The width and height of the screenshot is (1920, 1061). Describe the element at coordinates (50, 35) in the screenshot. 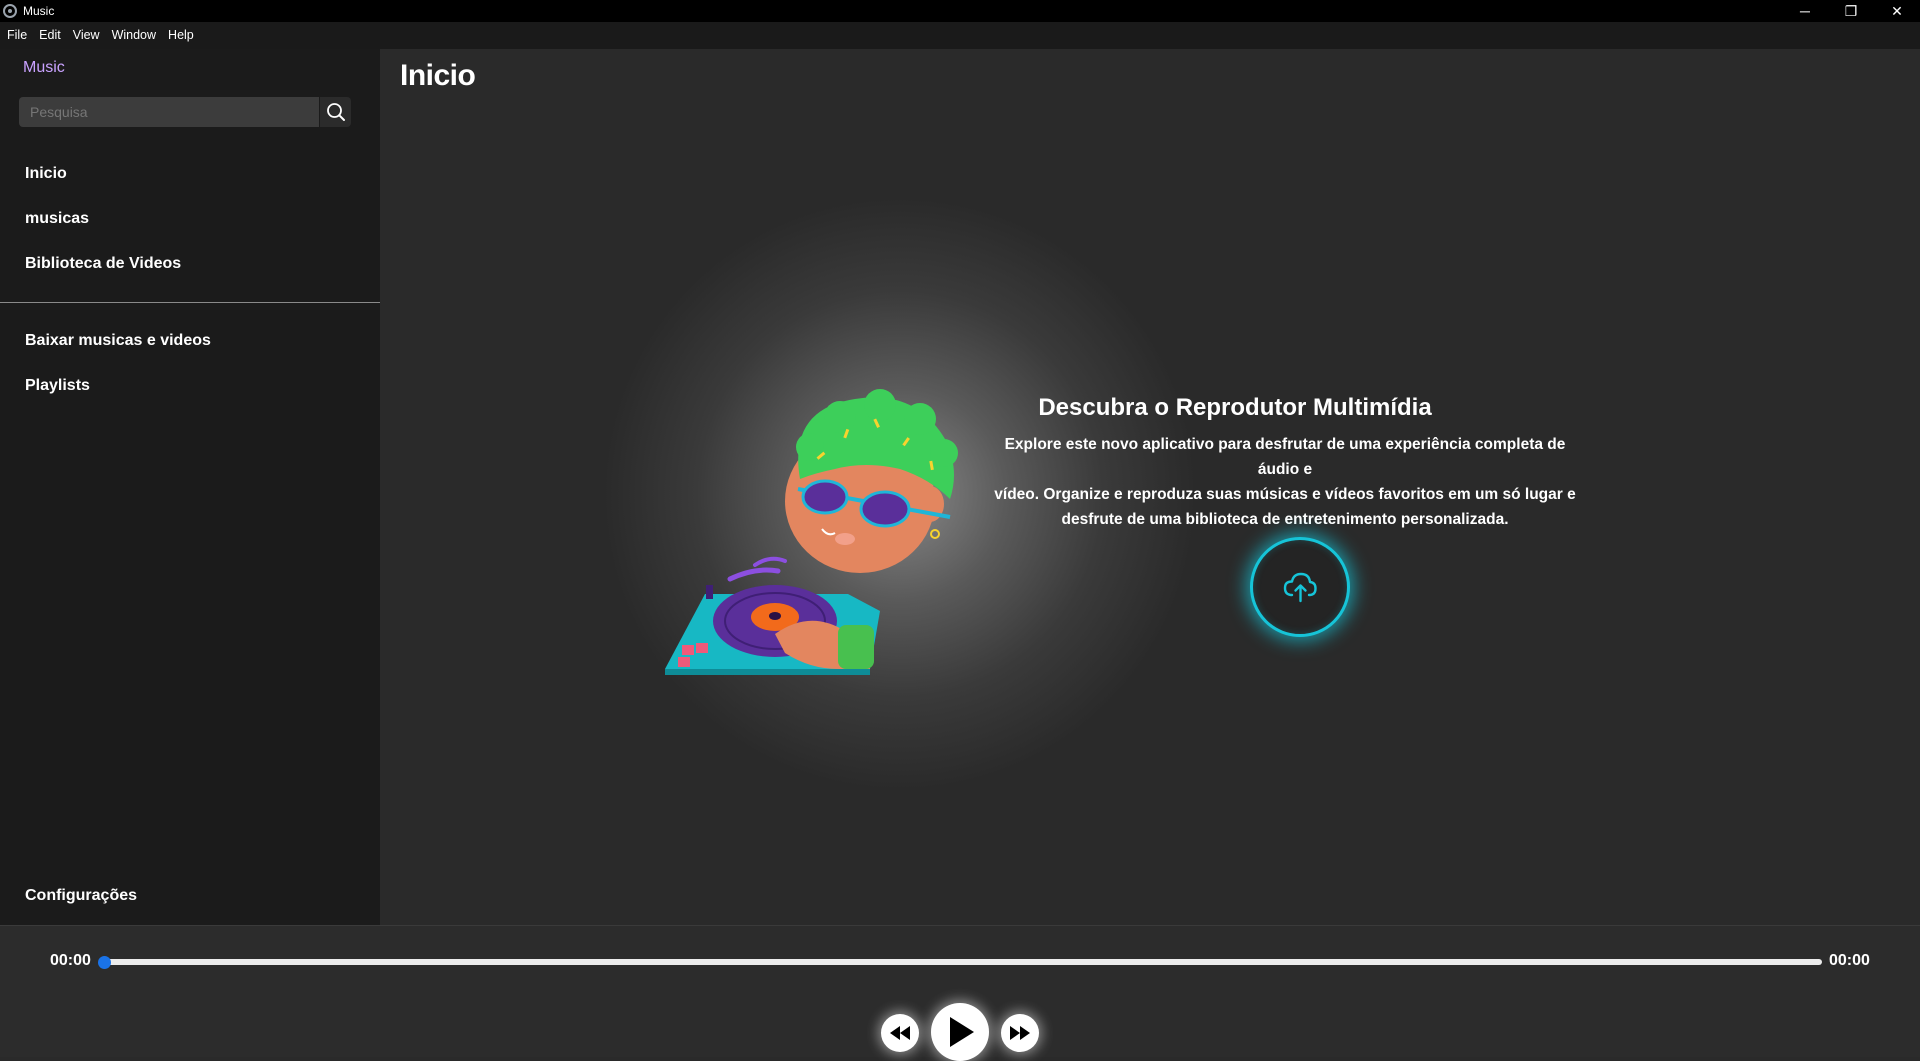

I see `menu-edit: Edit` at that location.